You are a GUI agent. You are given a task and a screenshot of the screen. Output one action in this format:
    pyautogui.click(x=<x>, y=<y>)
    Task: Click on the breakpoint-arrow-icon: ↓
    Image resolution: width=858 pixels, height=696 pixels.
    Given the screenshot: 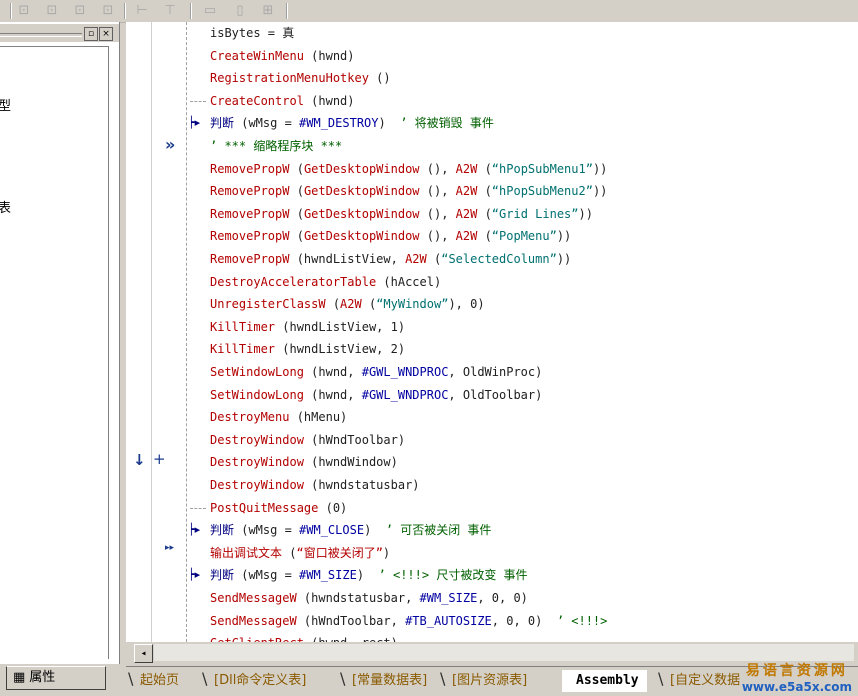 What is the action you would take?
    pyautogui.click(x=139, y=460)
    